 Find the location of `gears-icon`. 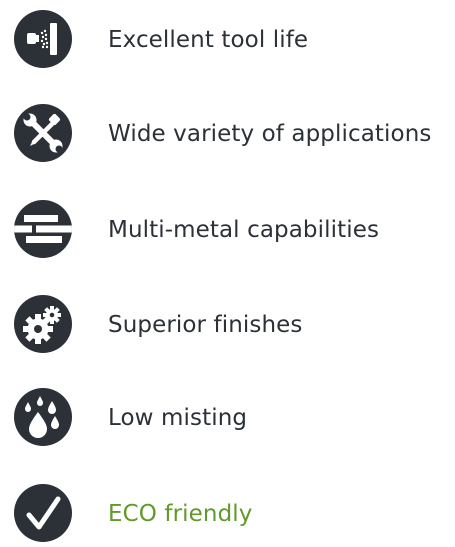

gears-icon is located at coordinates (43, 324).